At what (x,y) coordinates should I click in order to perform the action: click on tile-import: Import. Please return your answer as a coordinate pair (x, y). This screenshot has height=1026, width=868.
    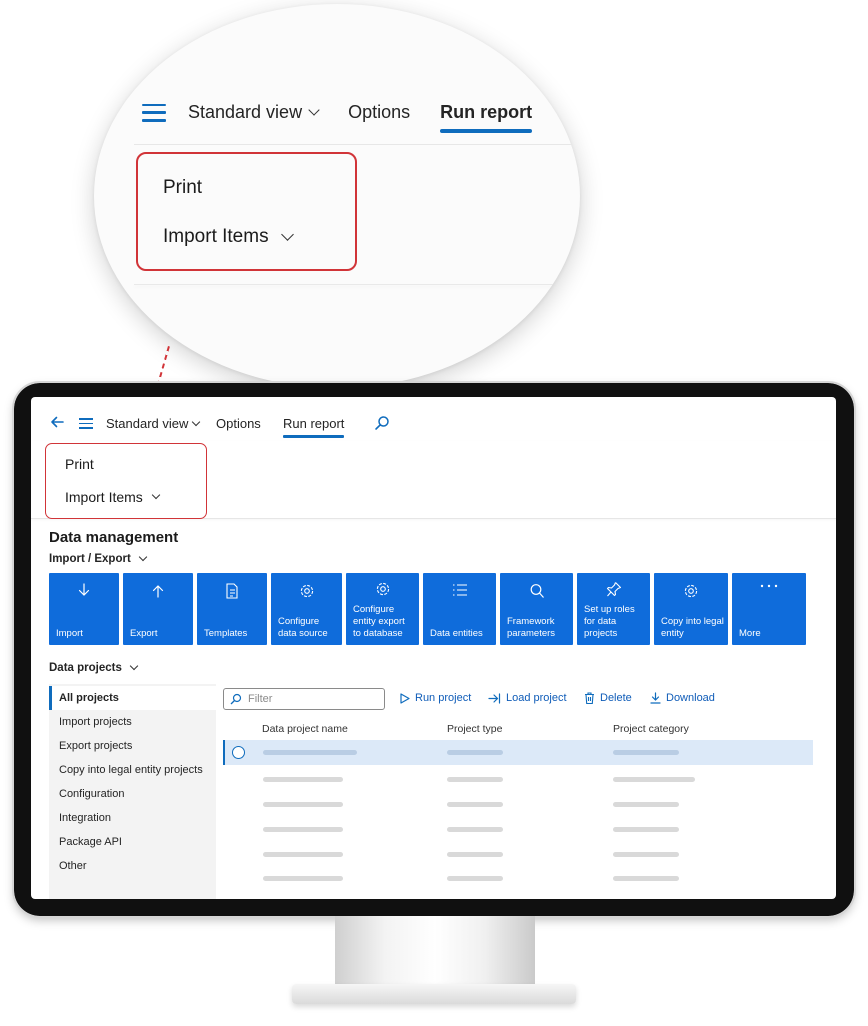
    Looking at the image, I should click on (84, 609).